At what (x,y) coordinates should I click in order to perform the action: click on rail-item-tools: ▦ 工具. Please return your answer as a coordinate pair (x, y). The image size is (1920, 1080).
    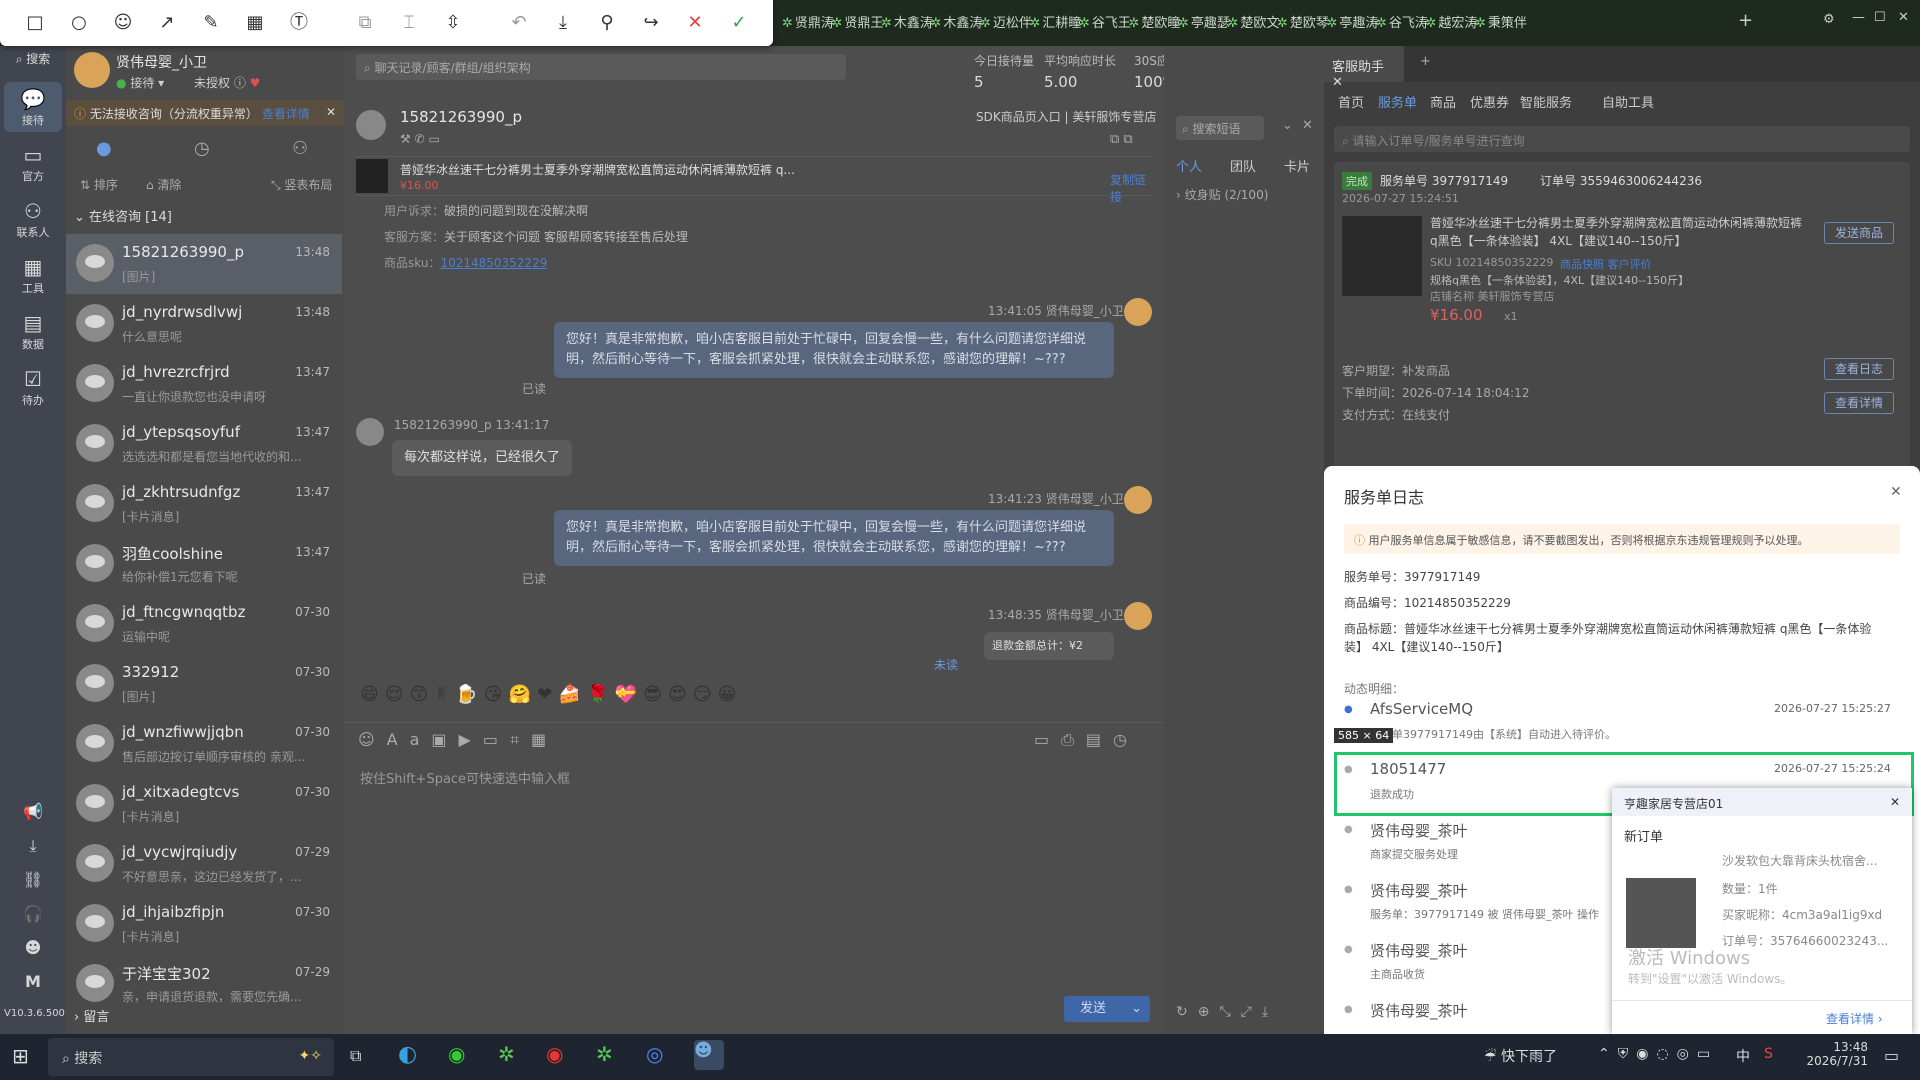
    Looking at the image, I should click on (33, 275).